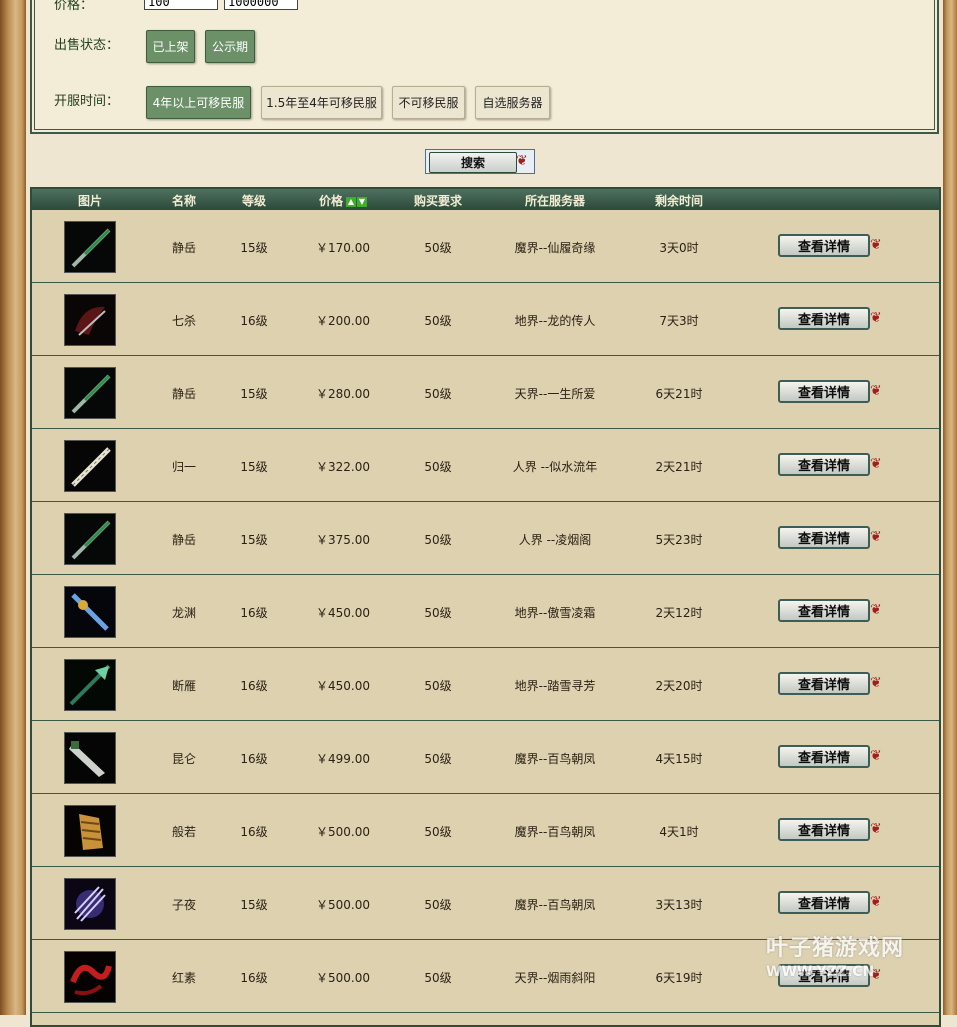 The image size is (957, 1027). I want to click on server-4yr-button: 4年以上可移民服, so click(198, 102).